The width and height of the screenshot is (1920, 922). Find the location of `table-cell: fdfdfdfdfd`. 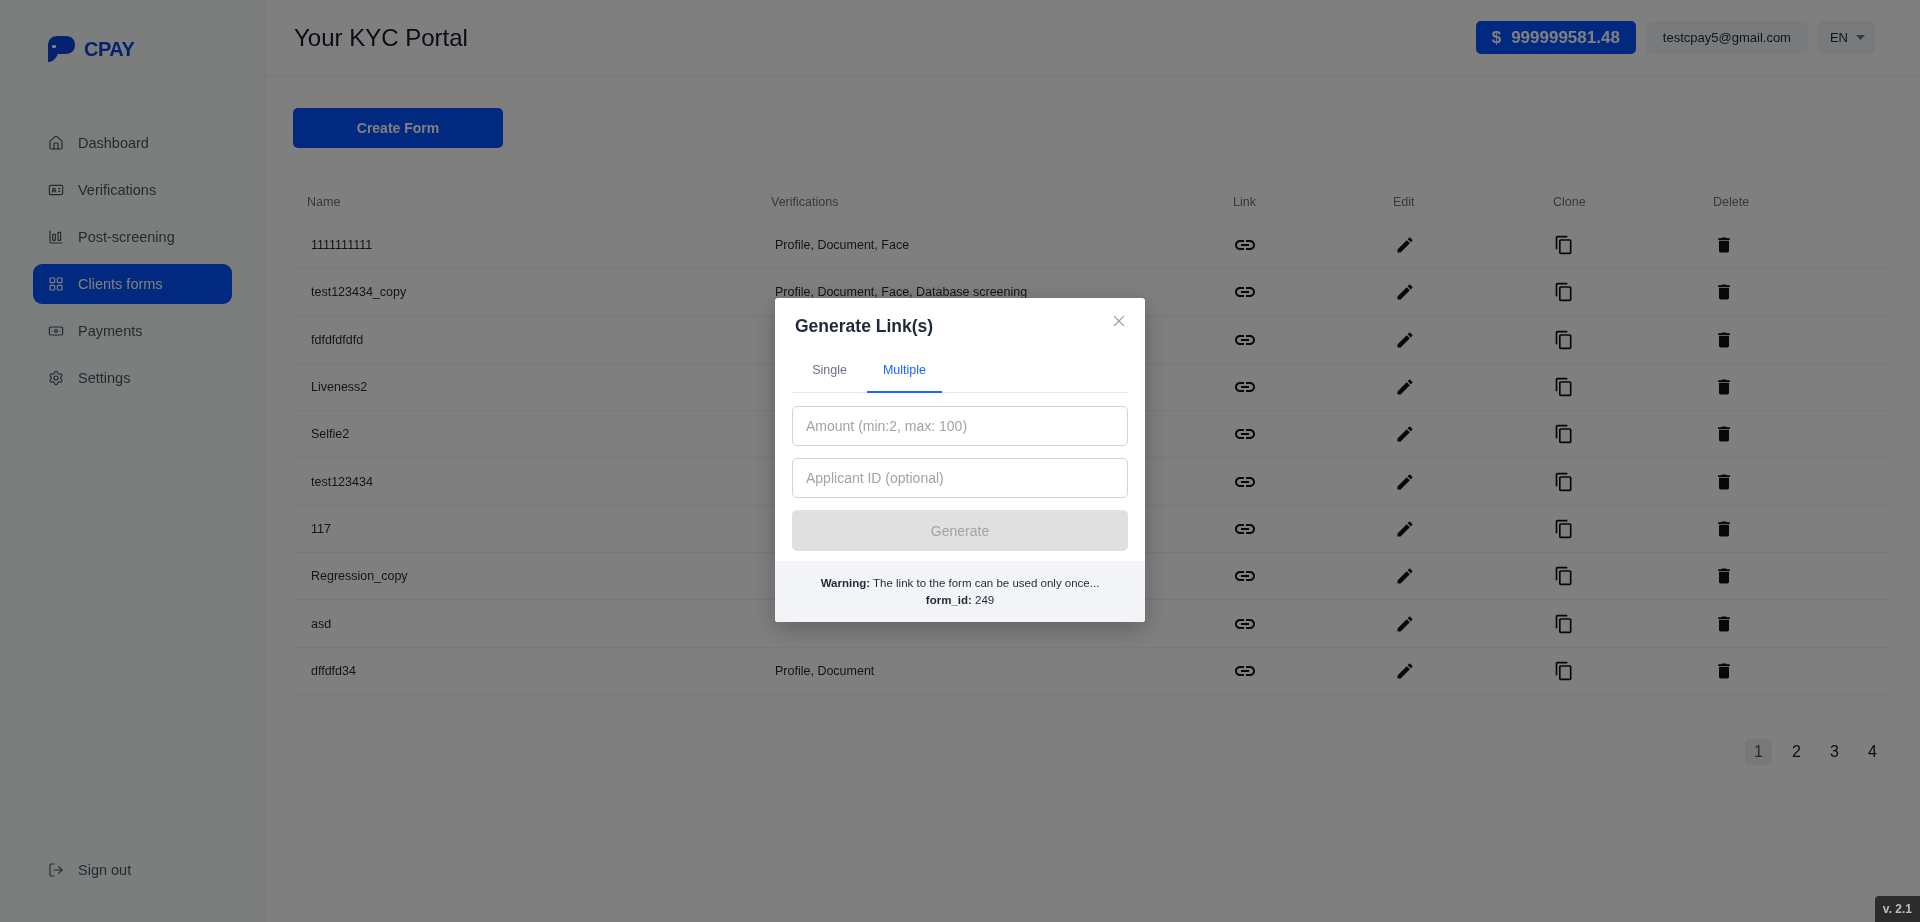

table-cell: fdfdfdfdfd is located at coordinates (337, 339).